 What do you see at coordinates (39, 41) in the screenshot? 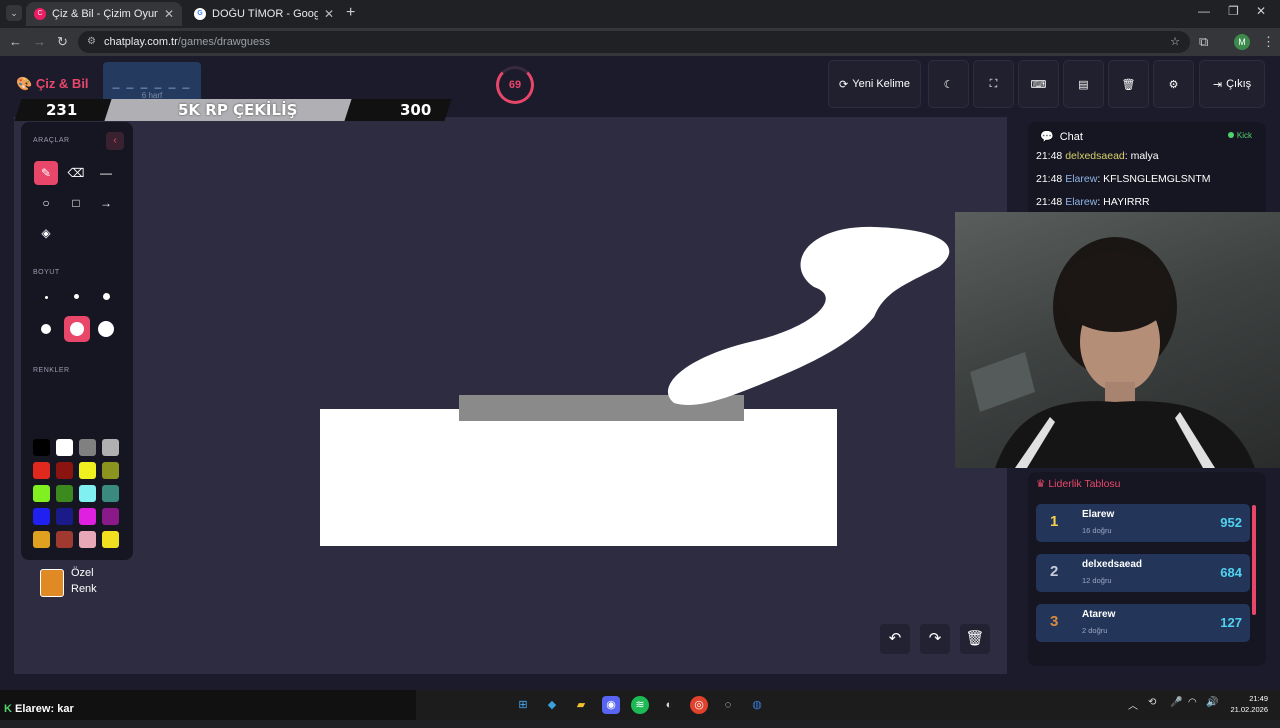
I see `forward-icon: →` at bounding box center [39, 41].